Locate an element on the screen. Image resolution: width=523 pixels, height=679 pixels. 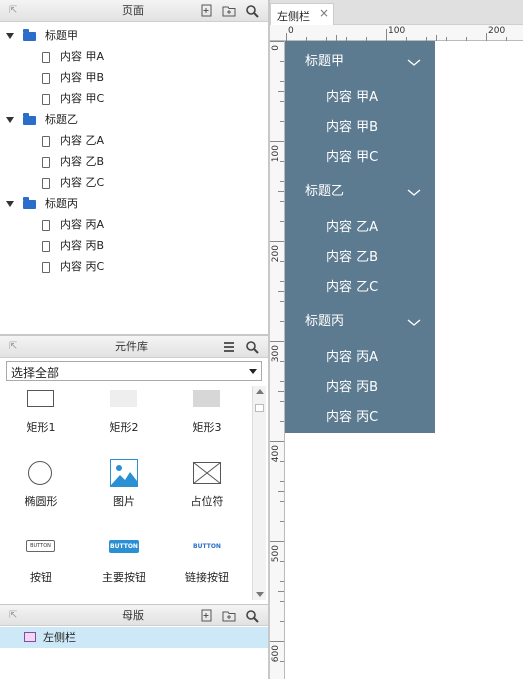
ruler-left-label: 200 is located at coordinates (276, 254).